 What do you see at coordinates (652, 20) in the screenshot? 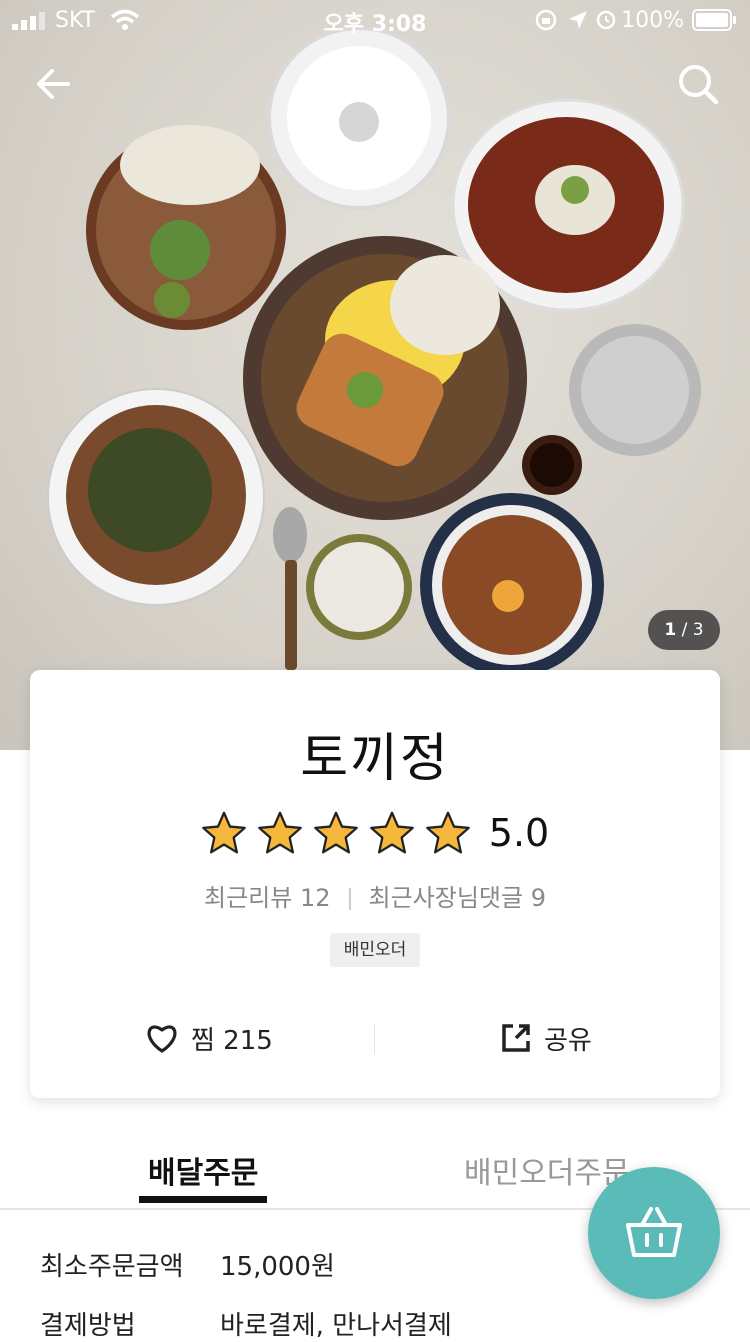
I see `battery-percent: 100%` at bounding box center [652, 20].